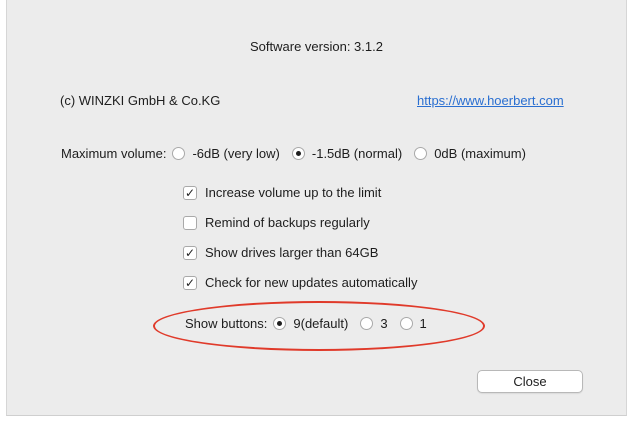  What do you see at coordinates (190, 222) in the screenshot?
I see `checkbox-box` at bounding box center [190, 222].